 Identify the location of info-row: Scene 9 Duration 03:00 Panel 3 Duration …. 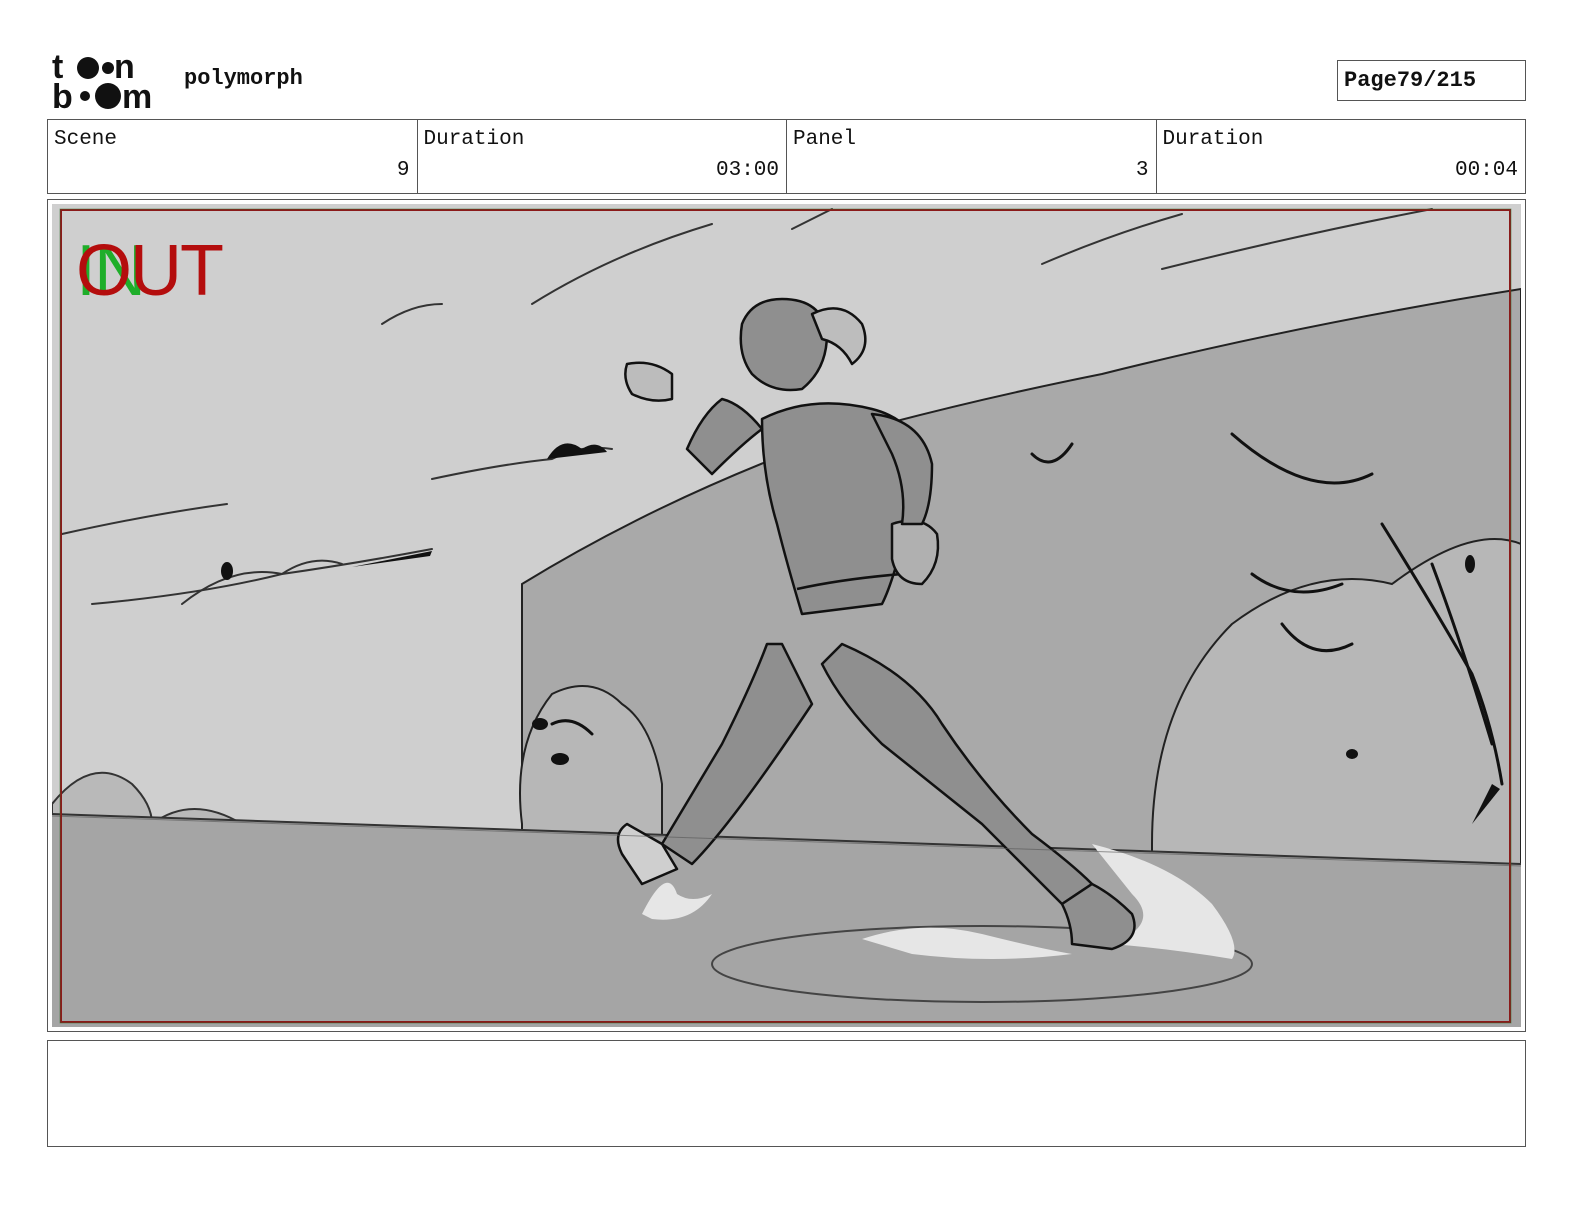
(786, 156).